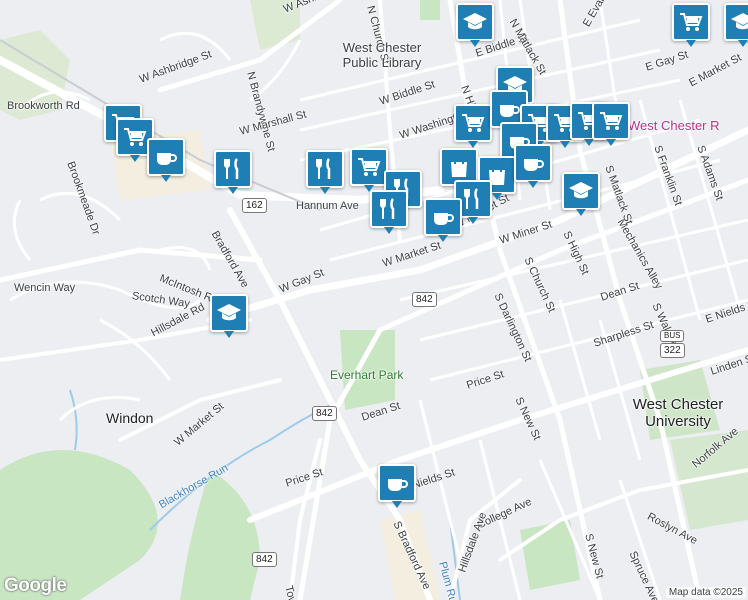 The width and height of the screenshot is (748, 600). Describe the element at coordinates (672, 350) in the screenshot. I see `route-shield: 322` at that location.